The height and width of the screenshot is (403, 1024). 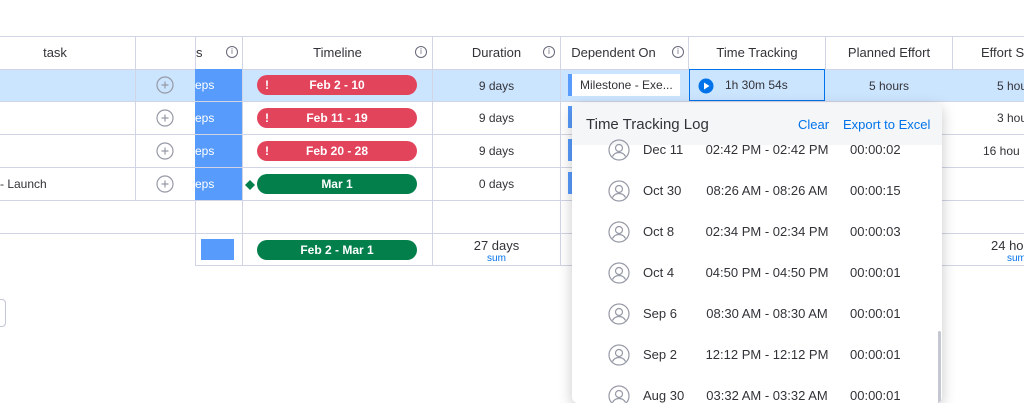 What do you see at coordinates (889, 86) in the screenshot?
I see `planned-effort-value: 5 hours` at bounding box center [889, 86].